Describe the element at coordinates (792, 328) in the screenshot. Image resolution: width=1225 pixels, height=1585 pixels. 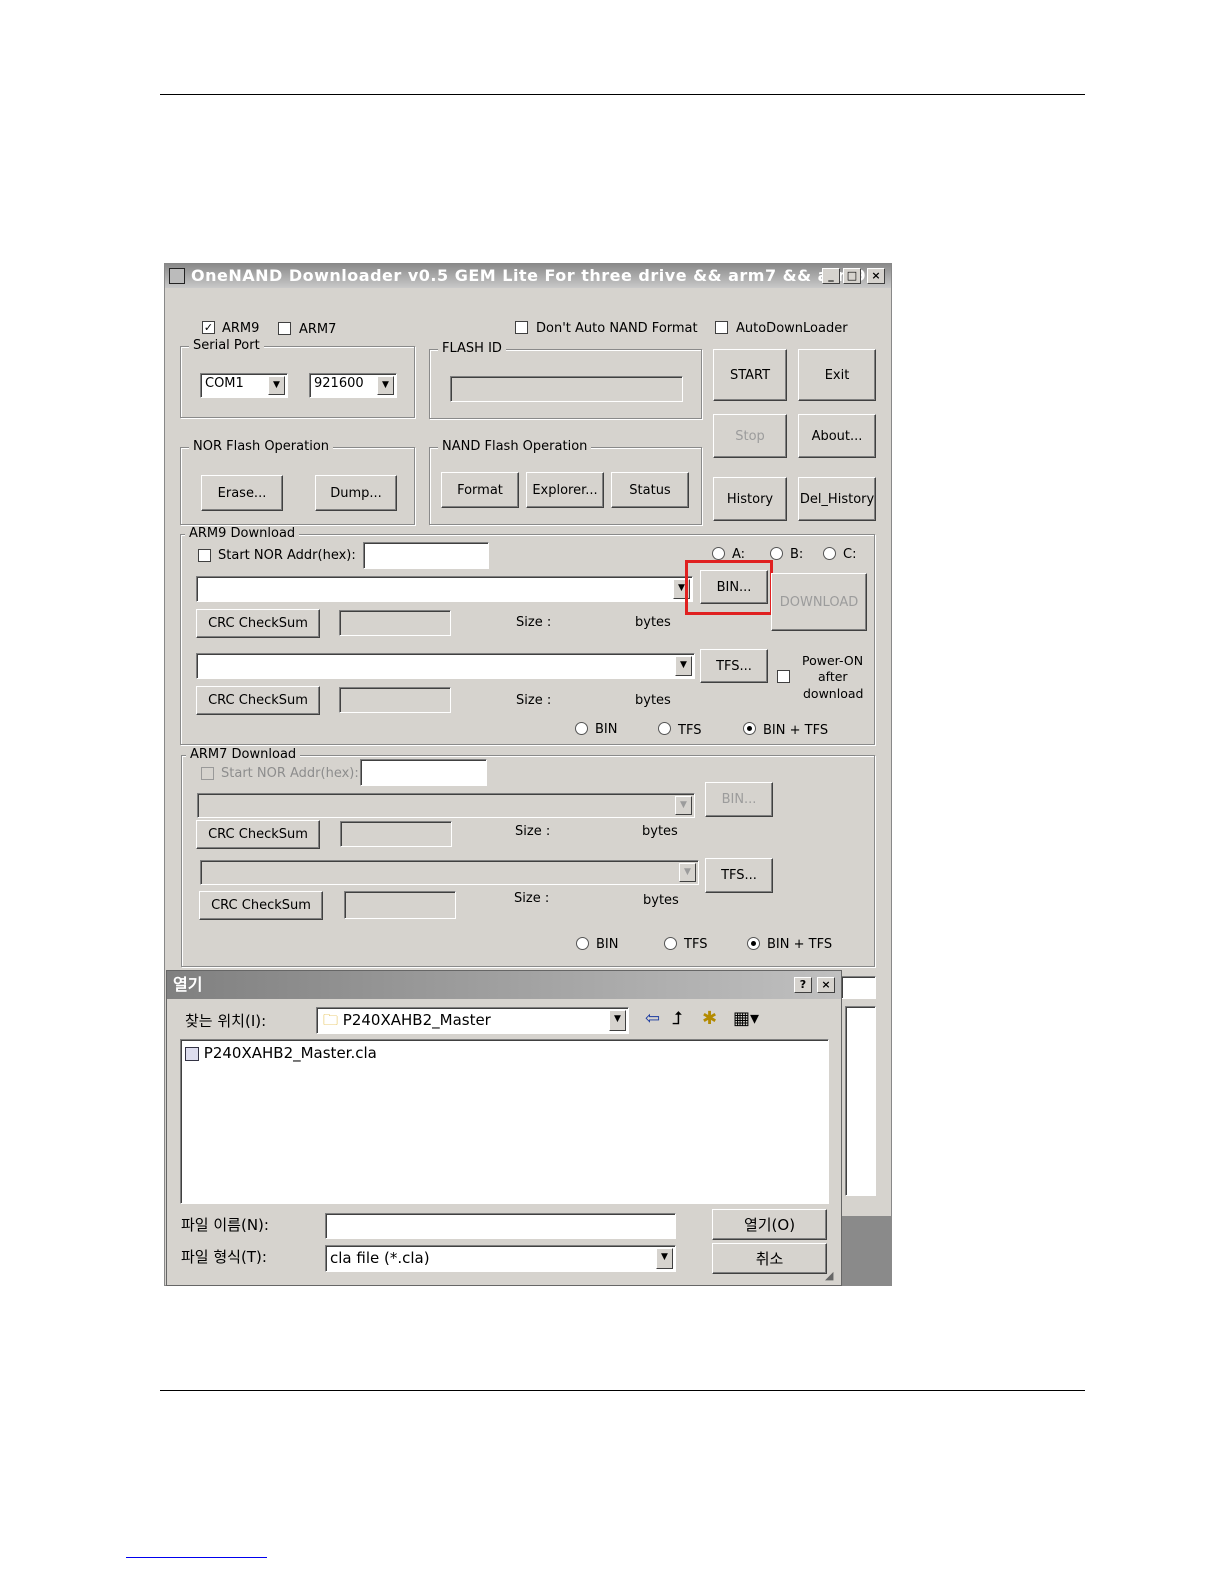
I see `autodownloader-label: AutoDownLoader` at that location.